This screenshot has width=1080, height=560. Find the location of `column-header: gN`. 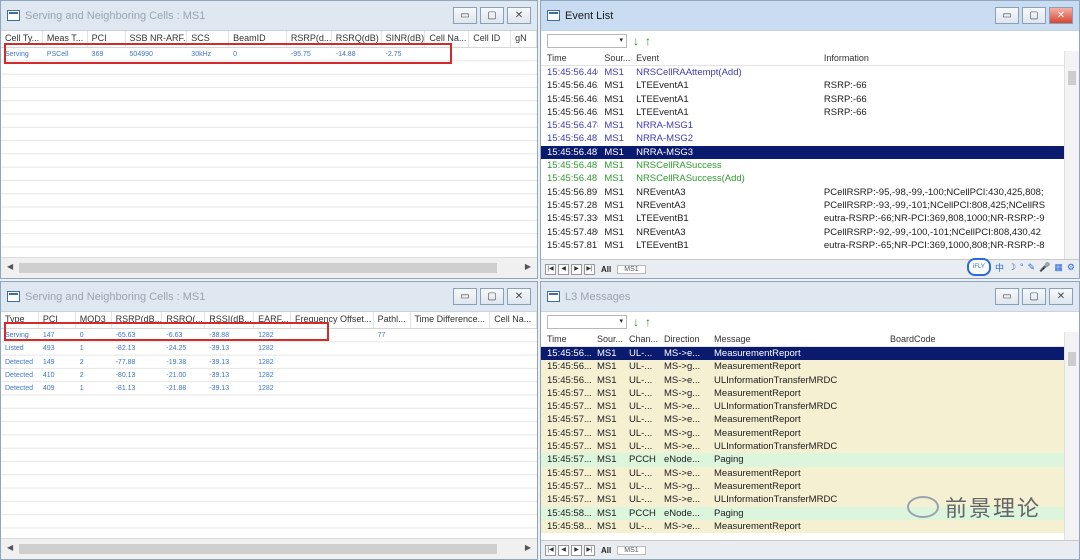

column-header: gN is located at coordinates (524, 39).